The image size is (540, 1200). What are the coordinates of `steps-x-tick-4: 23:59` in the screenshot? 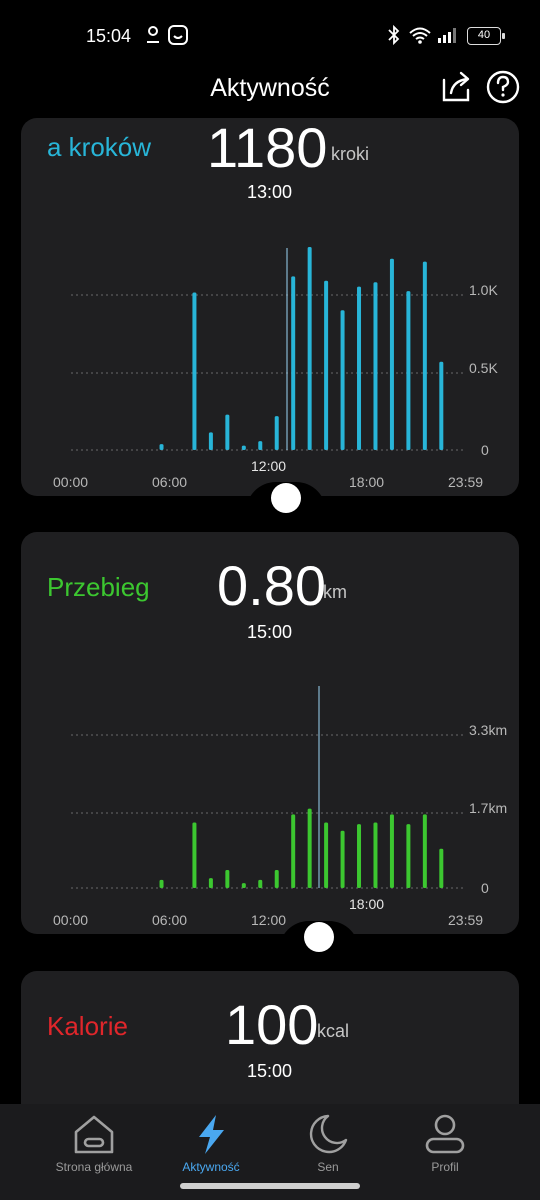 It's located at (466, 482).